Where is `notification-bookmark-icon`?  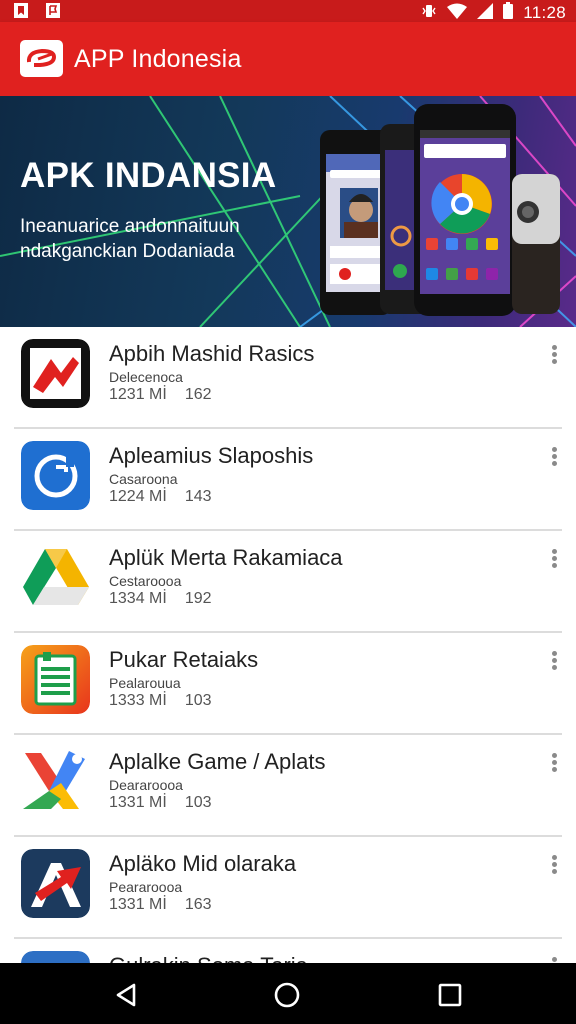 notification-bookmark-icon is located at coordinates (21, 10).